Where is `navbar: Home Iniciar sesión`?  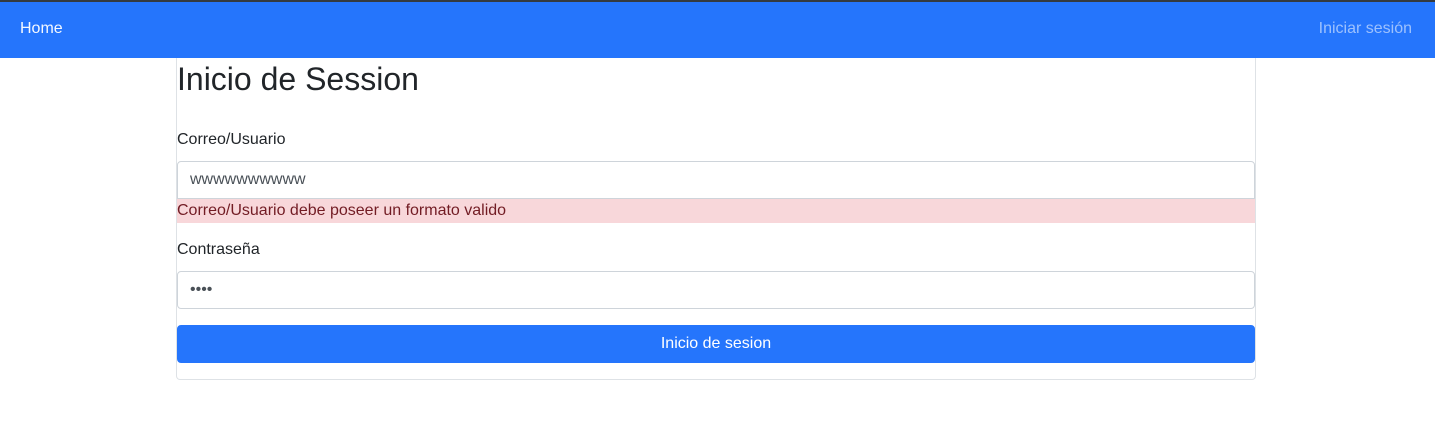 navbar: Home Iniciar sesión is located at coordinates (717, 30).